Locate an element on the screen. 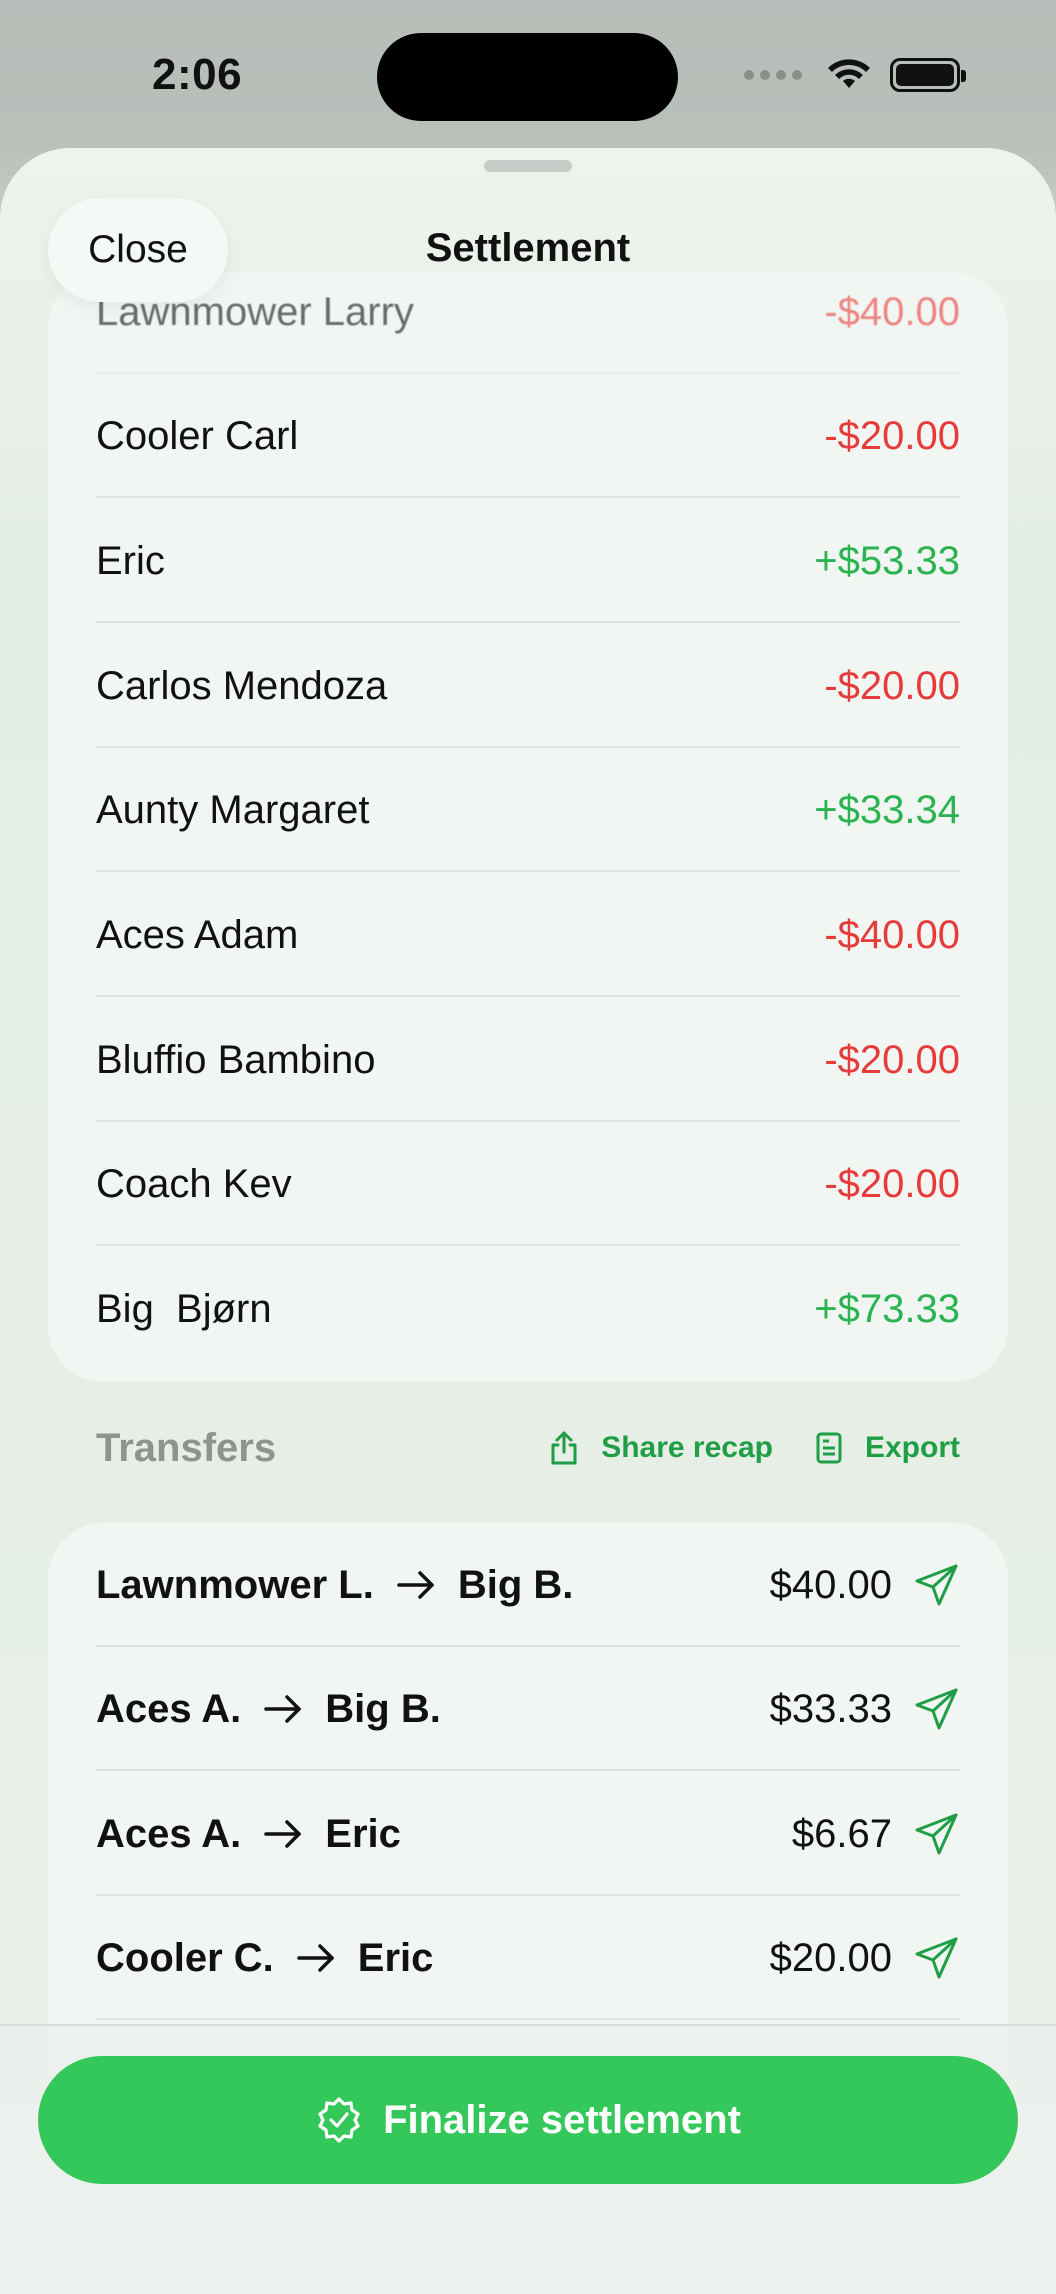 The height and width of the screenshot is (2294, 1056). balance-row: Aunty Margaret +$33.34 is located at coordinates (528, 810).